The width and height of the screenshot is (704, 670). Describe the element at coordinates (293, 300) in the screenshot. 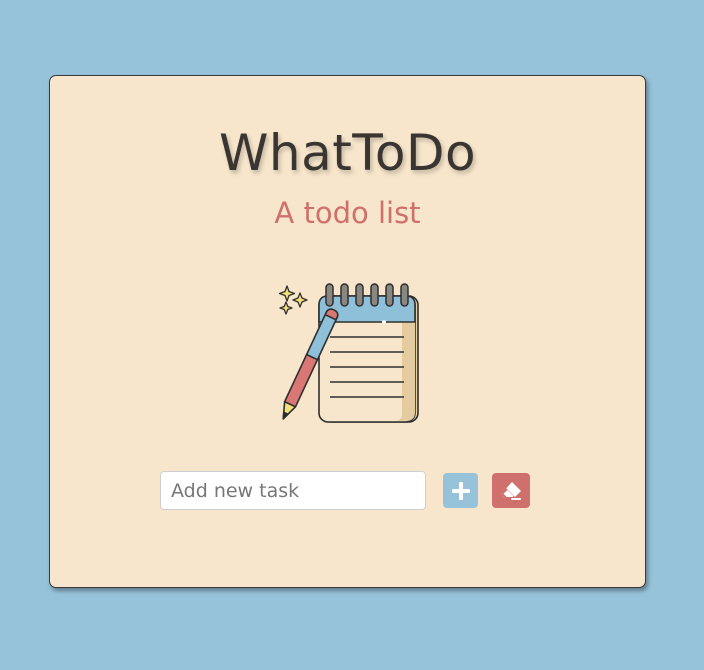

I see `sparkle-icon` at that location.